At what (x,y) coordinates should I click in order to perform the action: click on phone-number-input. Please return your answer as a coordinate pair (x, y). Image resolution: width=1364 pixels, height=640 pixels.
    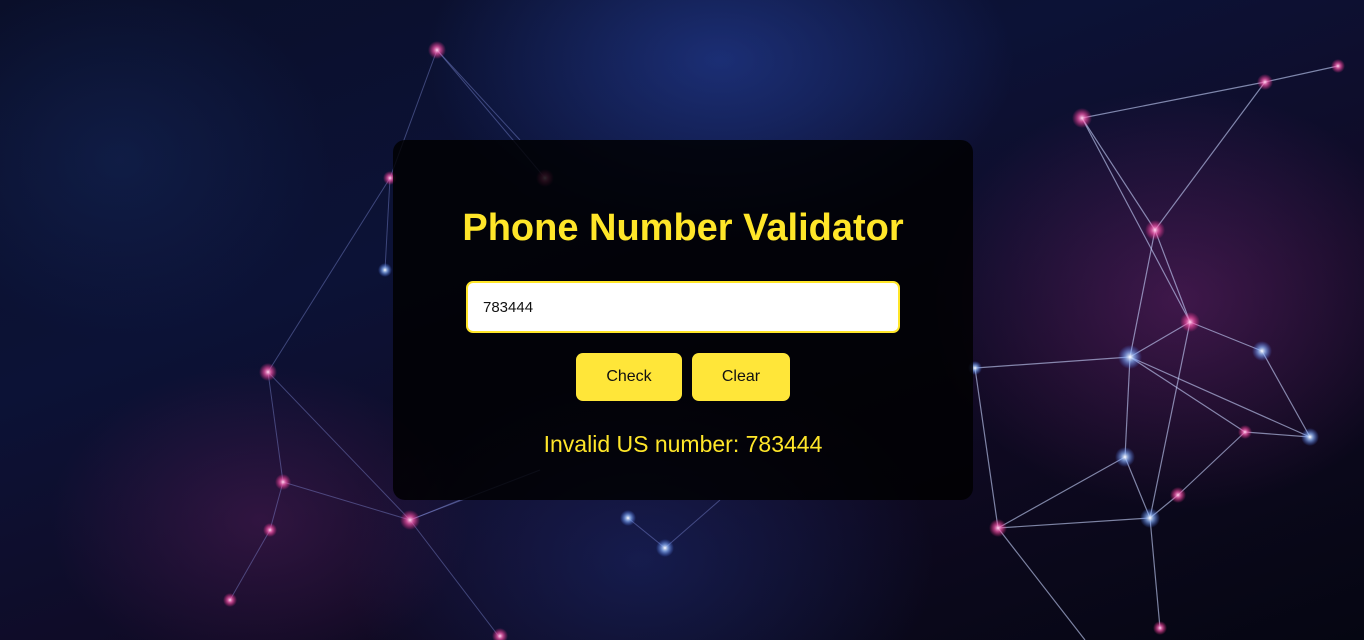
    Looking at the image, I should click on (683, 307).